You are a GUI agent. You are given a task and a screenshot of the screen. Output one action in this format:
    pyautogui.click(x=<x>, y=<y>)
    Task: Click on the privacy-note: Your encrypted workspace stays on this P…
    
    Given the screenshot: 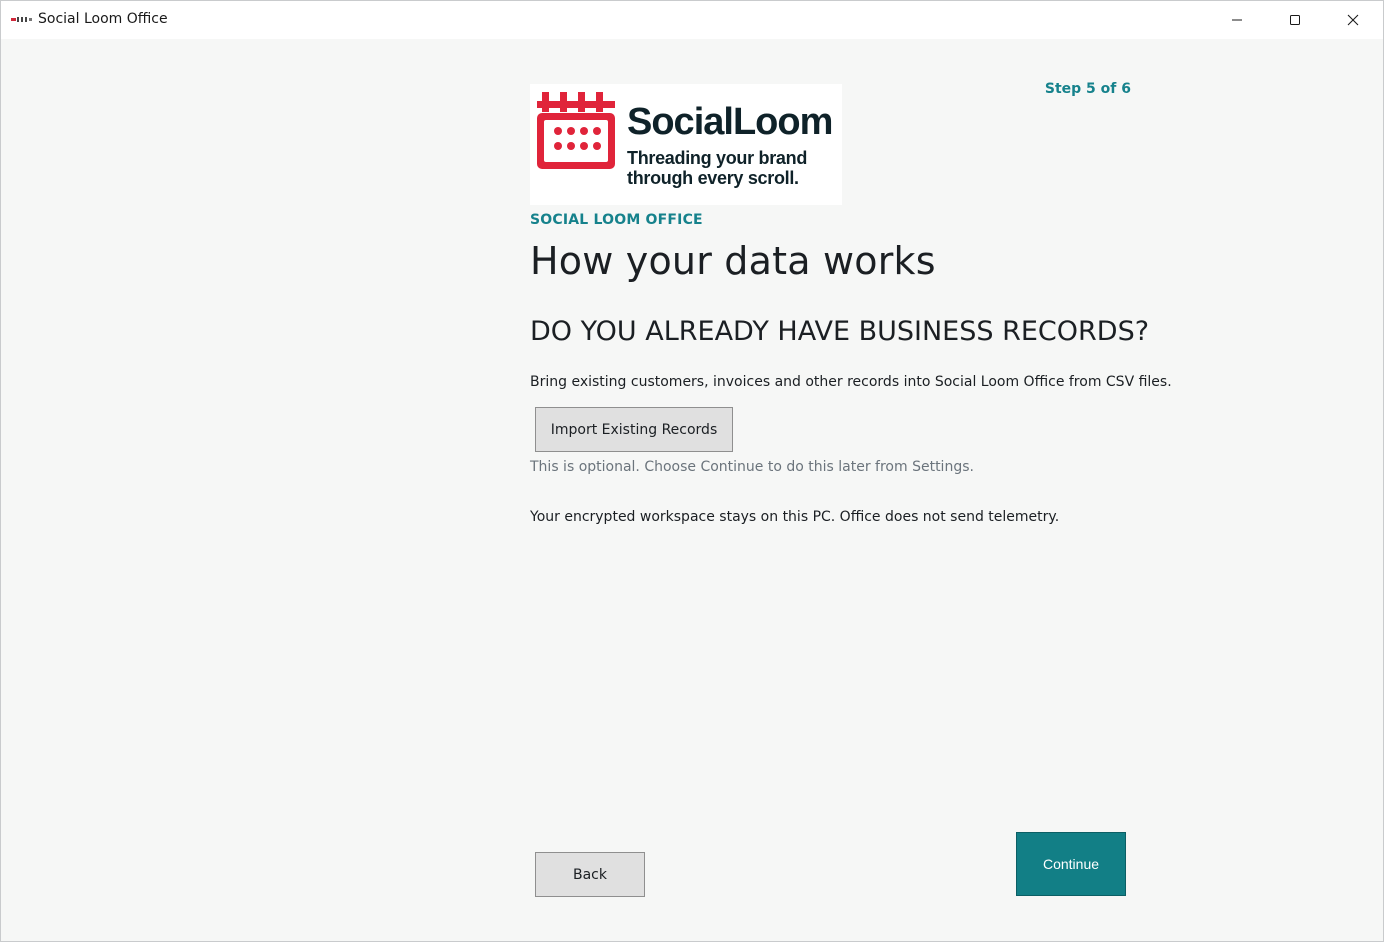 What is the action you would take?
    pyautogui.click(x=795, y=517)
    